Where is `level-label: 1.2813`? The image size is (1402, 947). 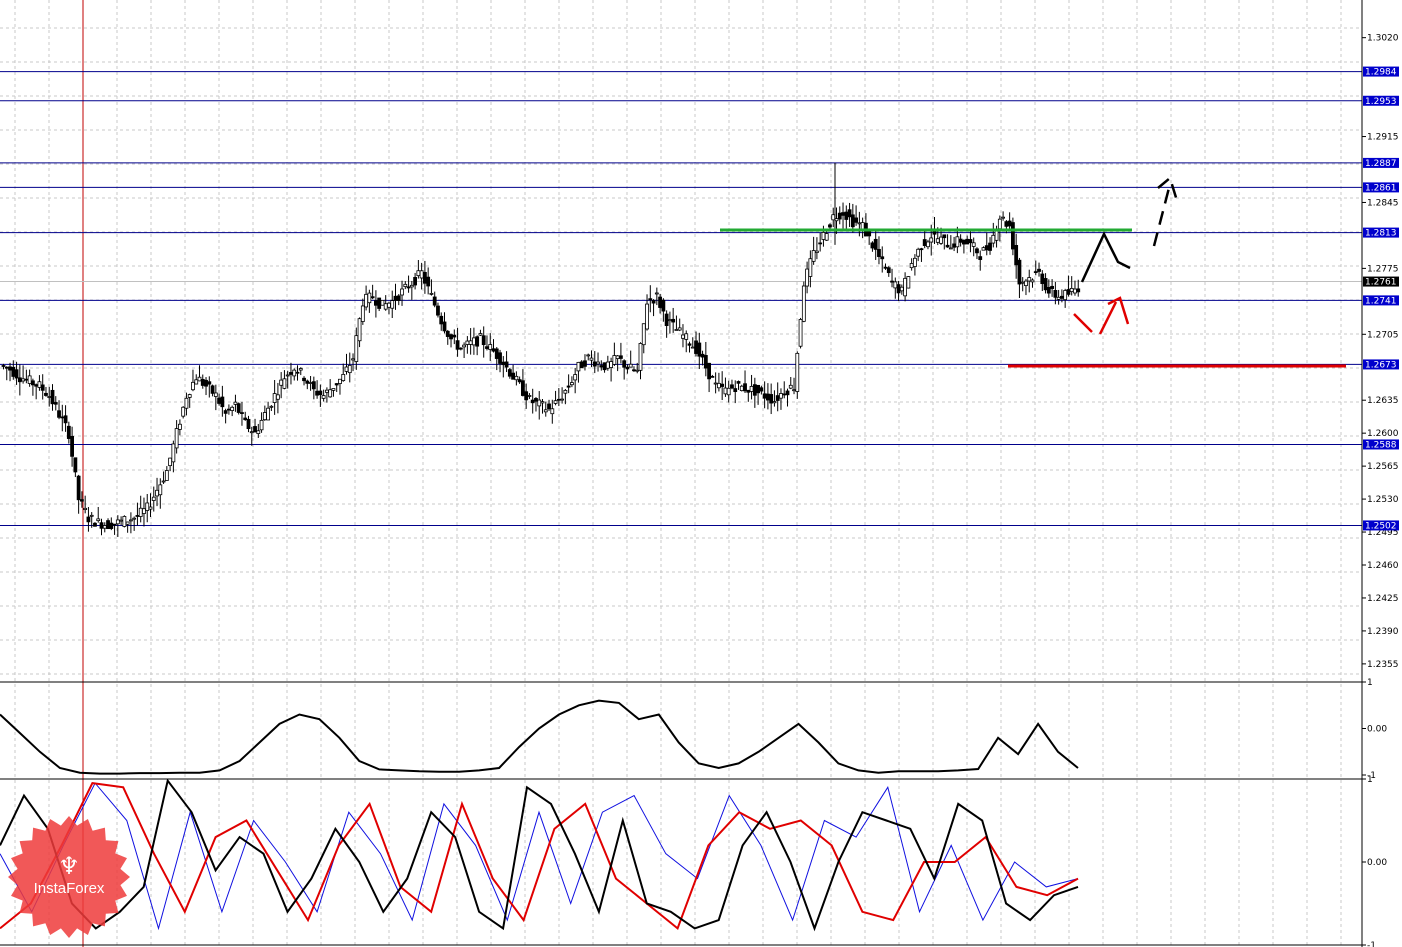 level-label: 1.2813 is located at coordinates (1381, 234).